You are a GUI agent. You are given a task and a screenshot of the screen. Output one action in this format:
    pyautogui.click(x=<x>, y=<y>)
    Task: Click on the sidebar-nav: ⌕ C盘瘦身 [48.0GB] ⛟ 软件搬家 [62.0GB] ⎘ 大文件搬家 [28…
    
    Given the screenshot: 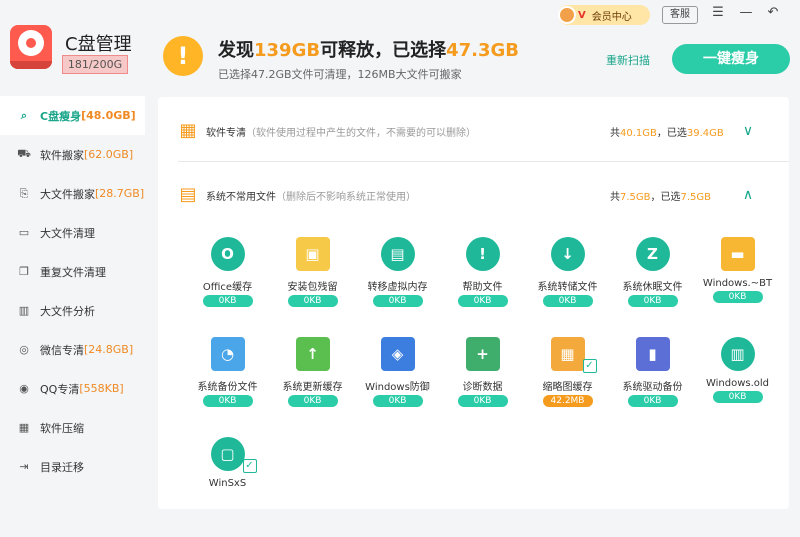 What is the action you would take?
    pyautogui.click(x=72, y=291)
    